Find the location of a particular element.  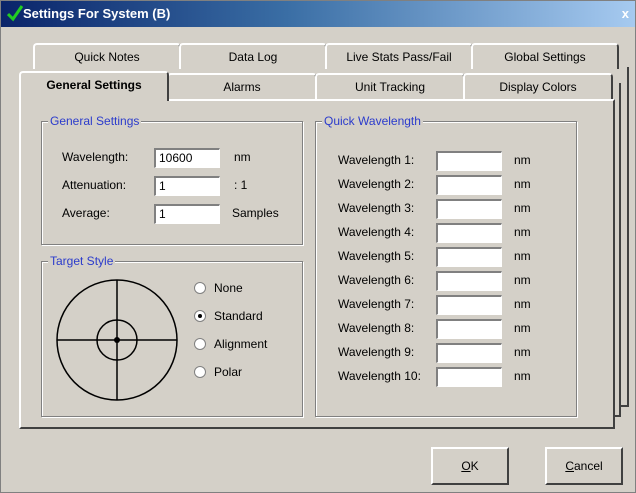

target-style-option-standard: Standard is located at coordinates (239, 316).